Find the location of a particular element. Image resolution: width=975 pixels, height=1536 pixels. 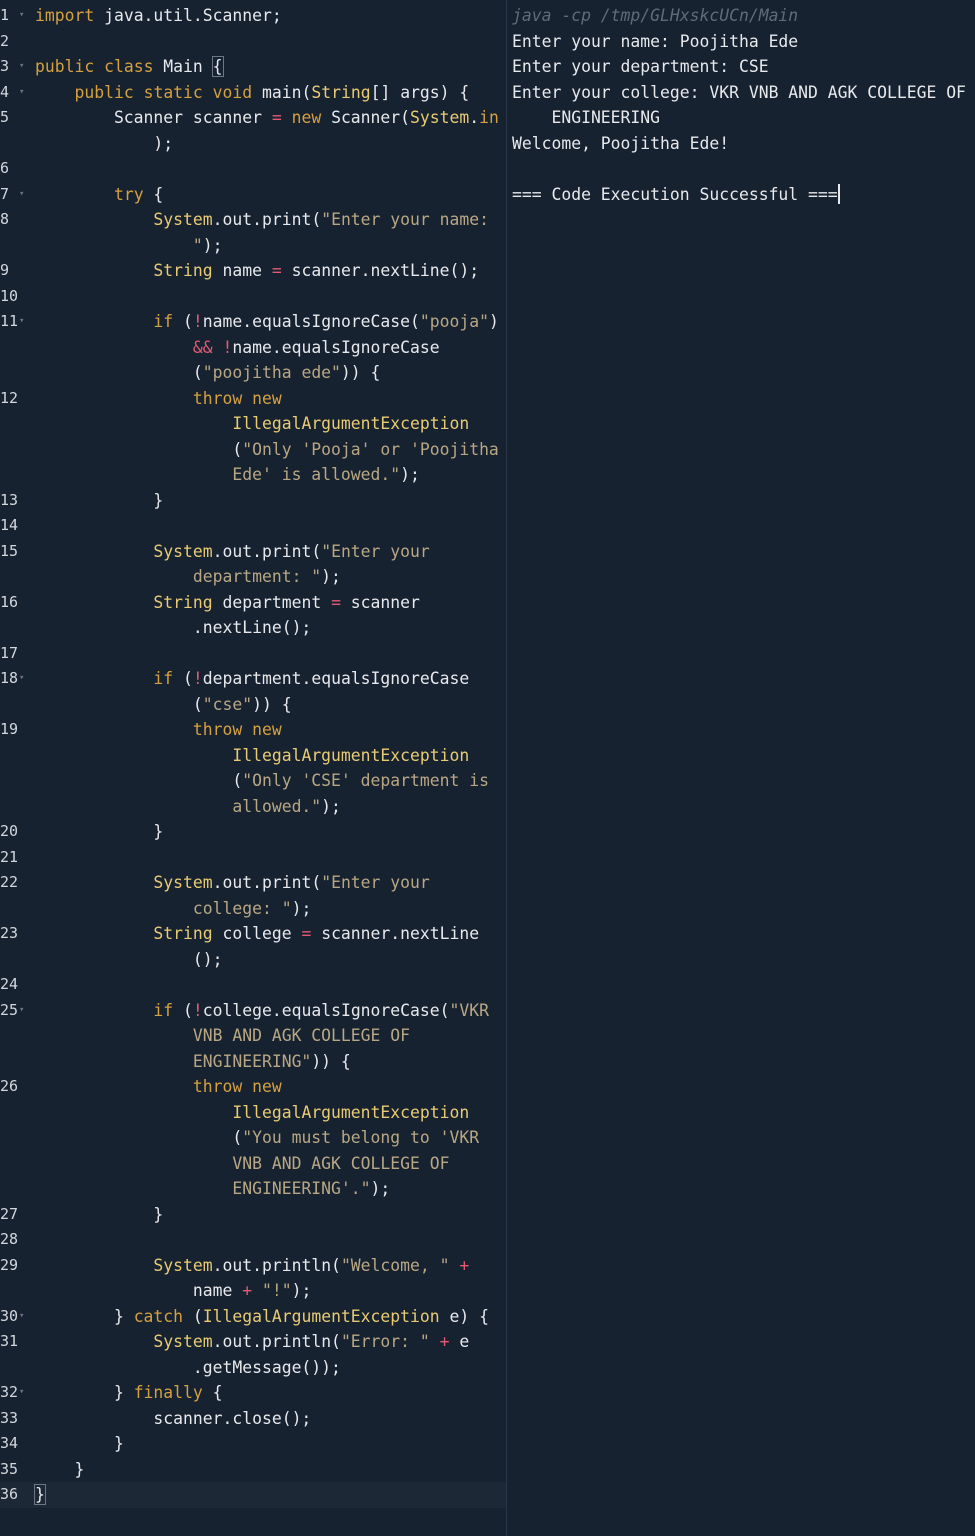

code-line: 2 is located at coordinates (253, 42).